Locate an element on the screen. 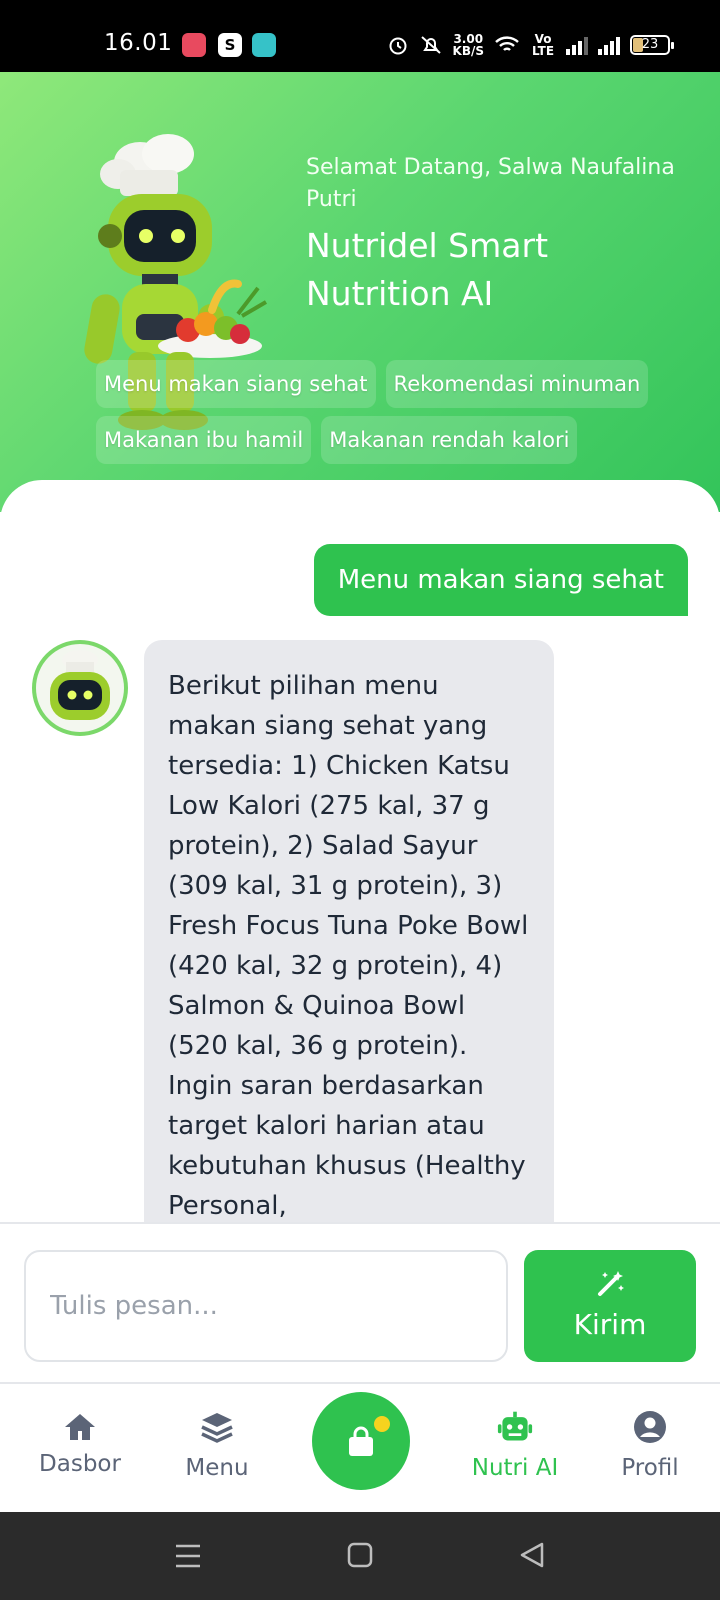 The height and width of the screenshot is (1600, 720). signal-2-icon is located at coordinates (609, 45).